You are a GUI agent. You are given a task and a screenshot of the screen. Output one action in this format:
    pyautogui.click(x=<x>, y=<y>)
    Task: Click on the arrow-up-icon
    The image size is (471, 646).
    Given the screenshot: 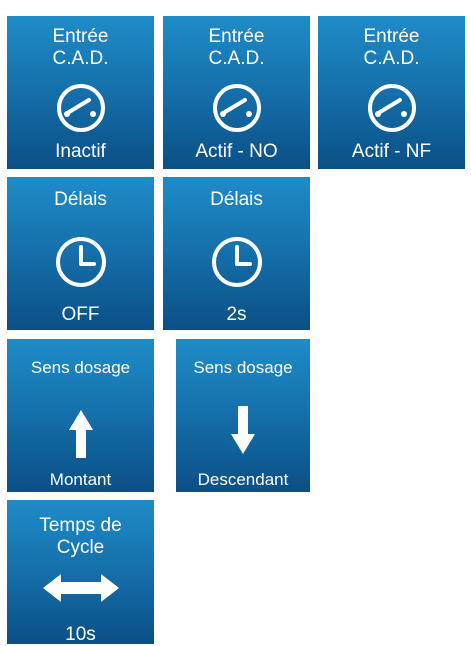 What is the action you would take?
    pyautogui.click(x=80, y=434)
    